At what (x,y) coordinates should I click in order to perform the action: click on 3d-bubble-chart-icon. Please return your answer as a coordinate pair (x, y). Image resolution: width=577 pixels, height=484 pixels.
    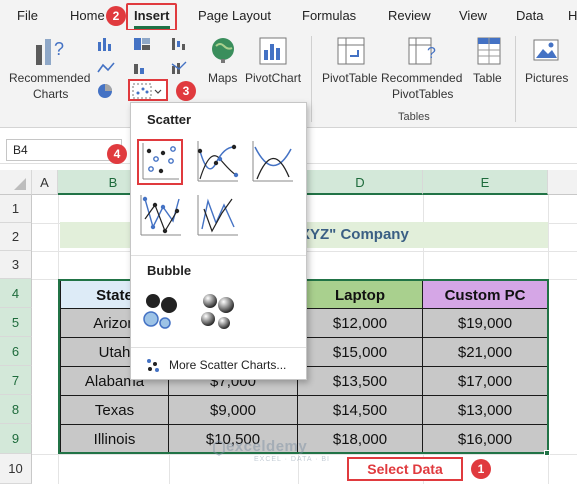
    Looking at the image, I should click on (217, 311).